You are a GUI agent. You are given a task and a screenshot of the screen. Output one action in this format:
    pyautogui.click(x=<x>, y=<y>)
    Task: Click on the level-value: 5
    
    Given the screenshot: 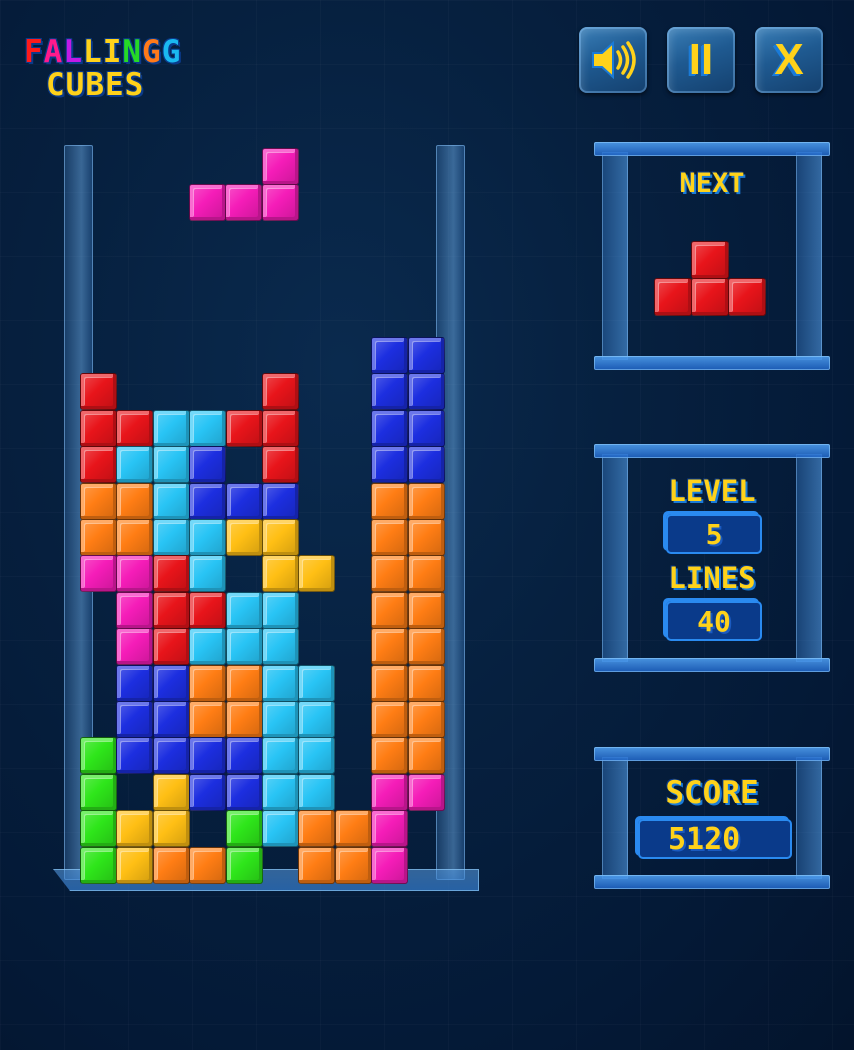 What is the action you would take?
    pyautogui.click(x=714, y=534)
    